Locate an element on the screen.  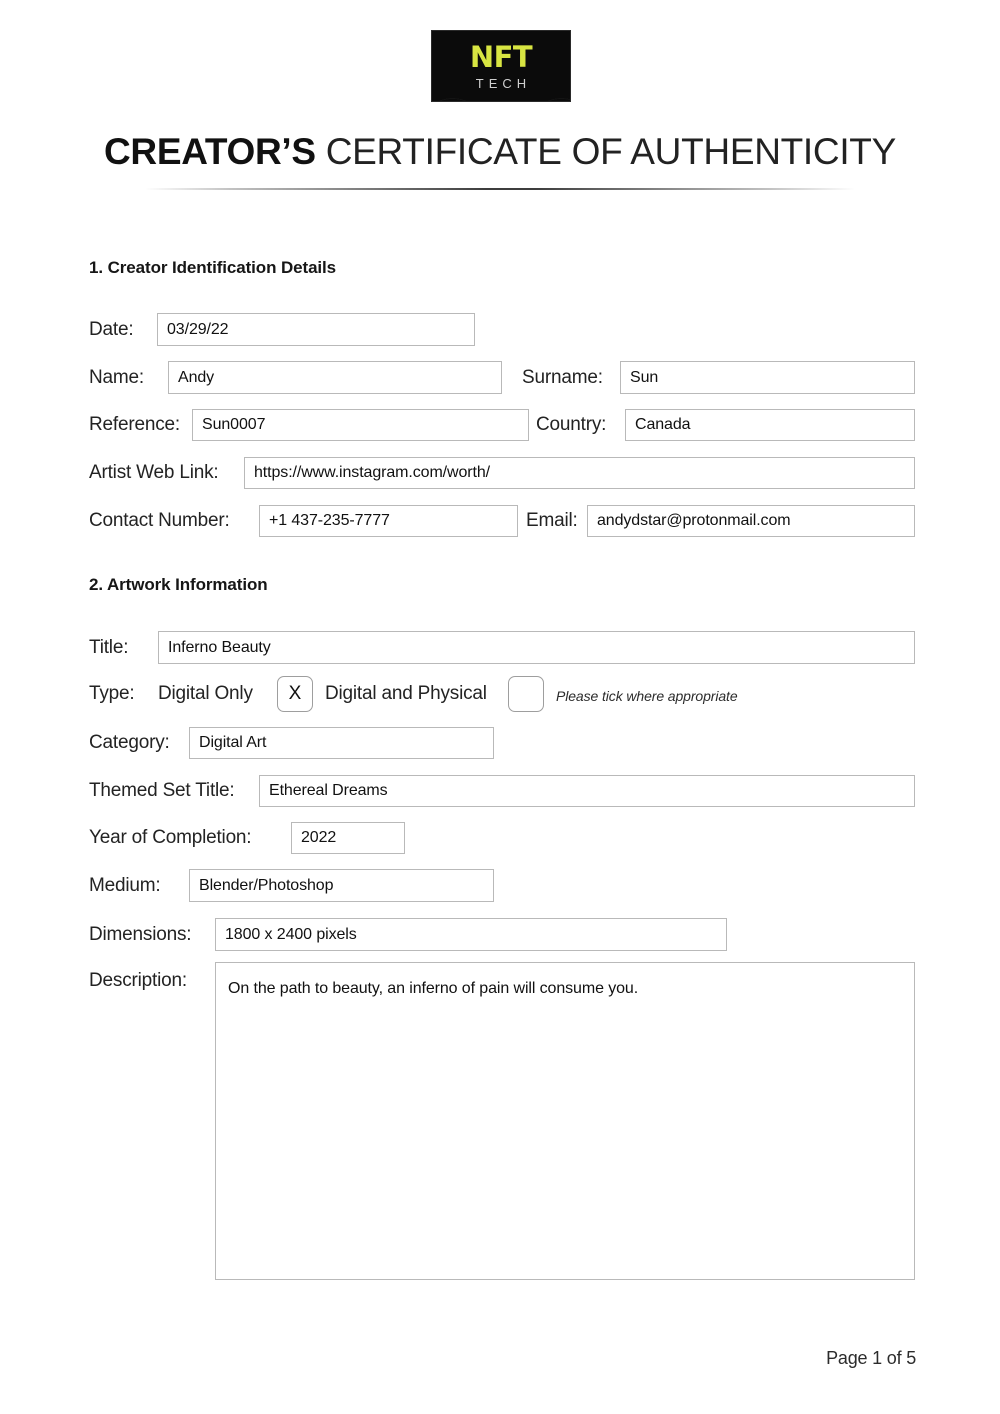
category-label: Category: is located at coordinates (129, 742).